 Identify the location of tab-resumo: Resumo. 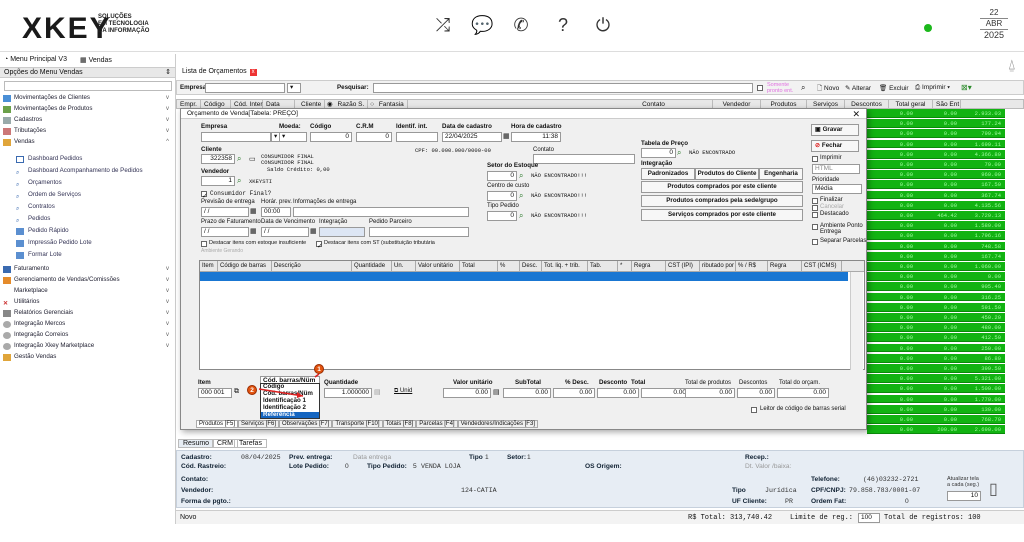
(196, 443).